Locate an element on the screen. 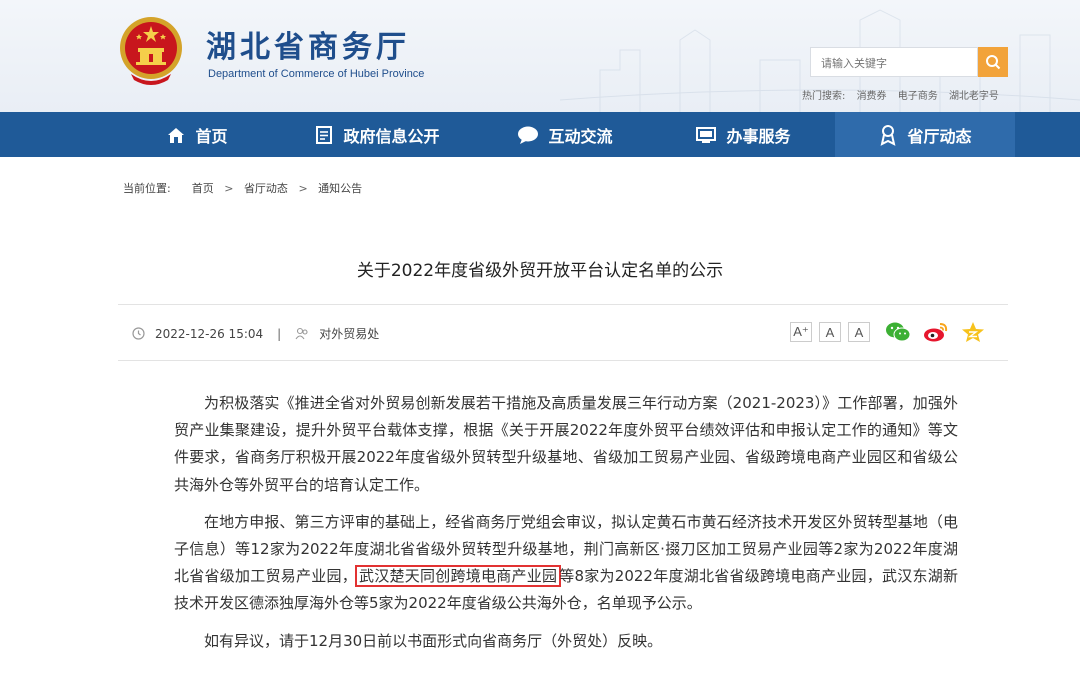  main-nav: 首页 政府信息公开 互动交流 办事服务 省厅动态 is located at coordinates (540, 134).